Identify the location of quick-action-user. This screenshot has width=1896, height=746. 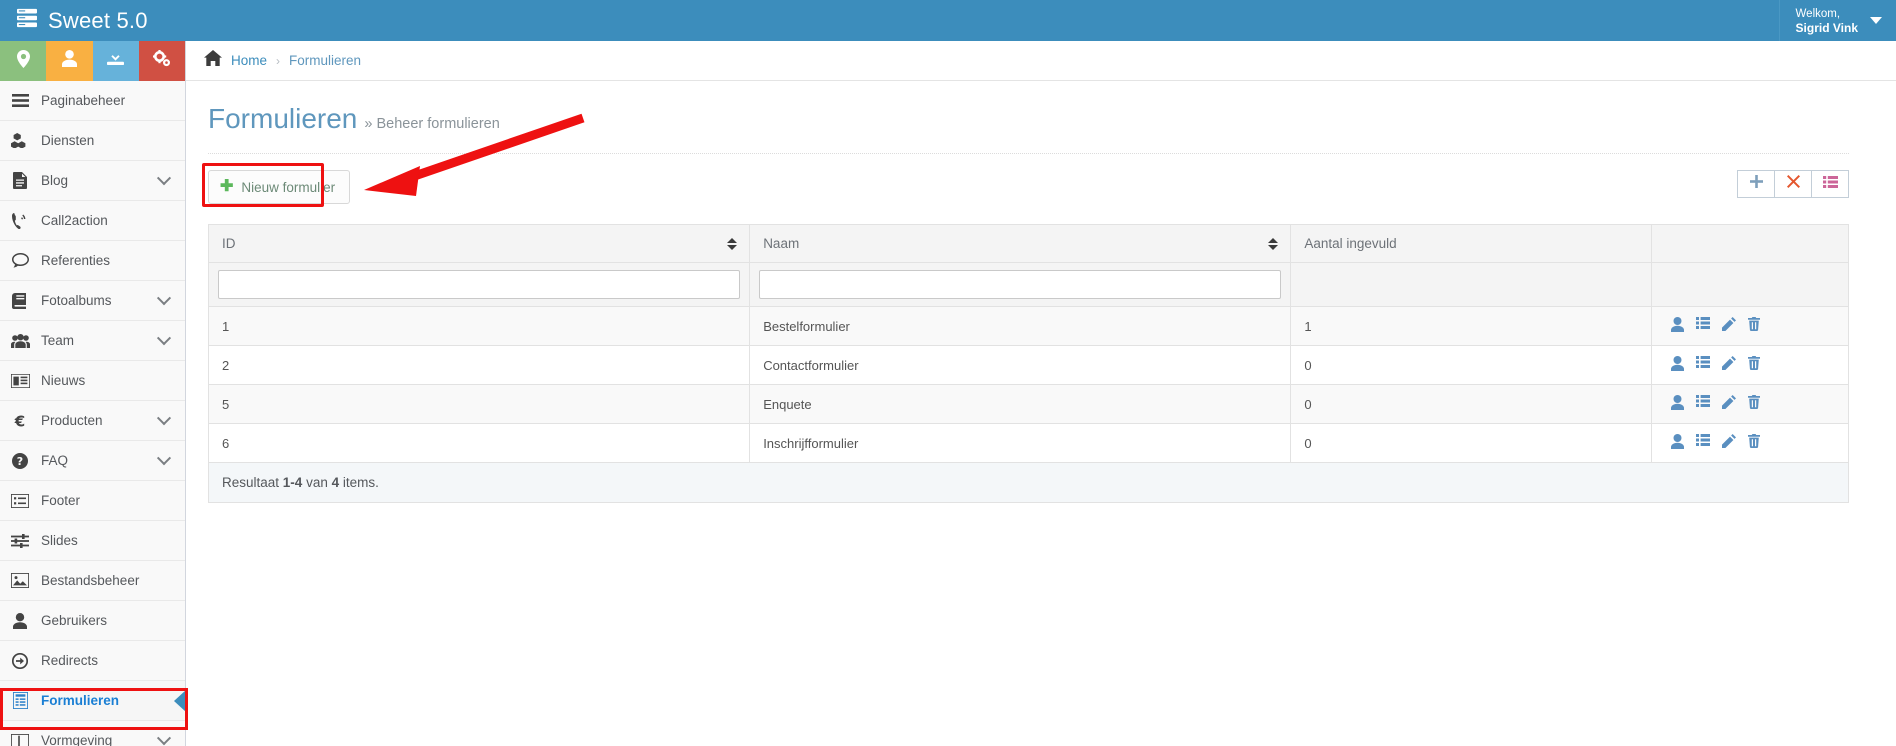
(69, 61).